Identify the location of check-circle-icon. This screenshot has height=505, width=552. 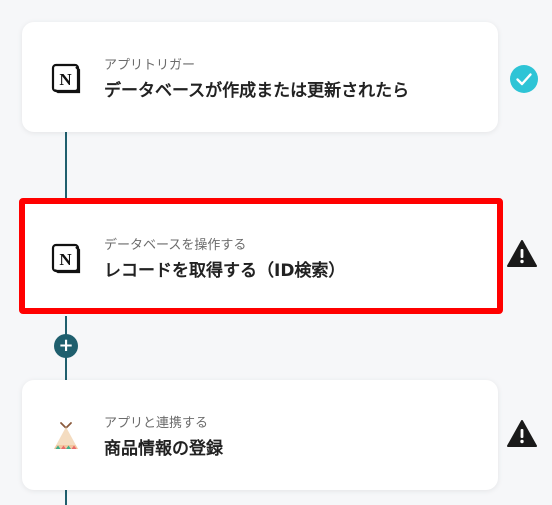
(524, 79).